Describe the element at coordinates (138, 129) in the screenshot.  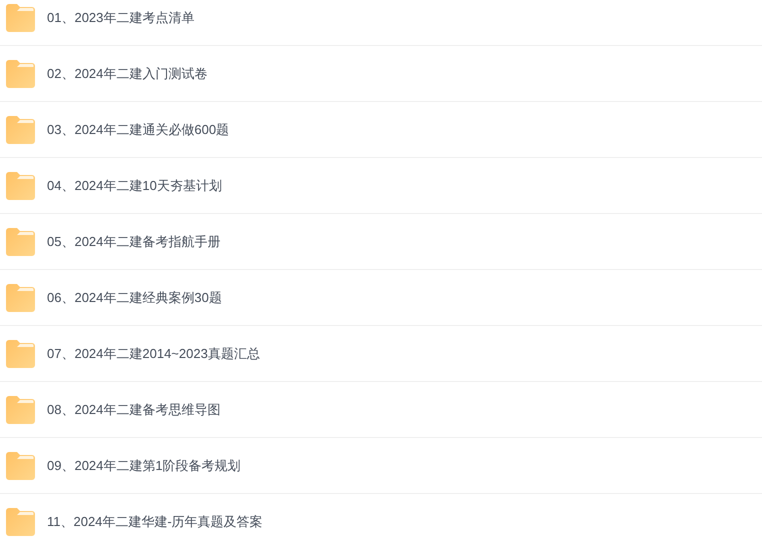
I see `folder-name: 03、2024年二建通关必做600题` at that location.